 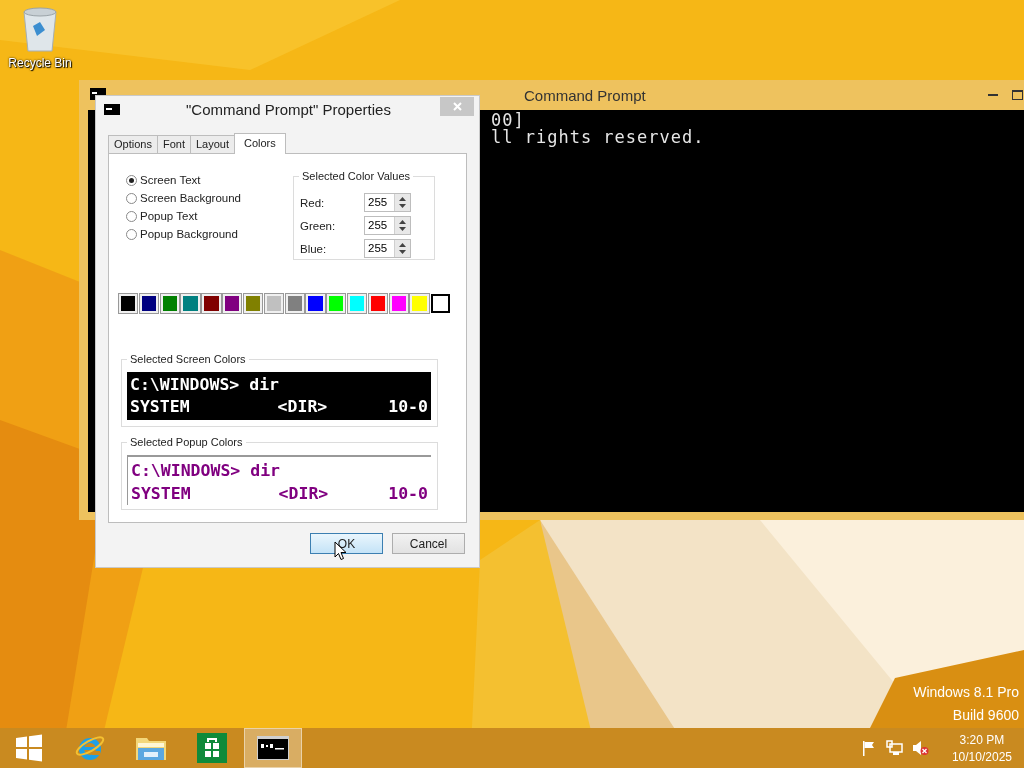 What do you see at coordinates (598, 137) in the screenshot?
I see `console-line: ll rights reserved.` at bounding box center [598, 137].